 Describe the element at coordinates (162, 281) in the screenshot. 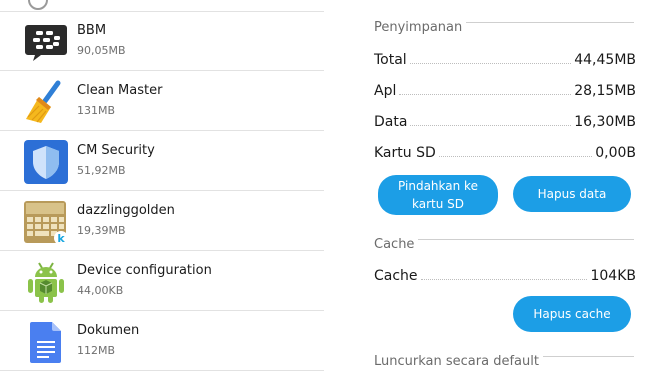

I see `app-item-device-configuration: Device configuration 44,00KB` at that location.